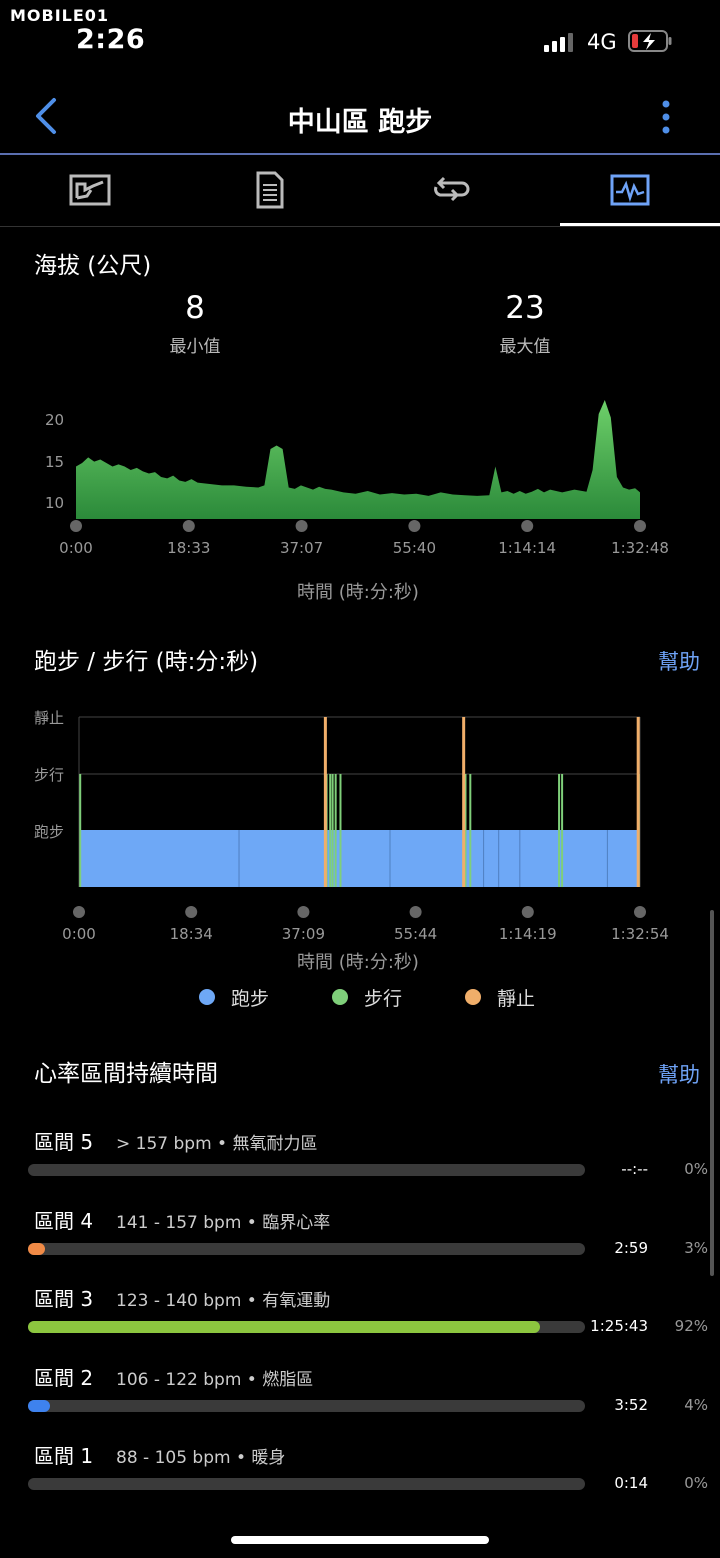 The image size is (720, 1558). What do you see at coordinates (303, 934) in the screenshot?
I see `run-walk-x-tick: 37:09` at bounding box center [303, 934].